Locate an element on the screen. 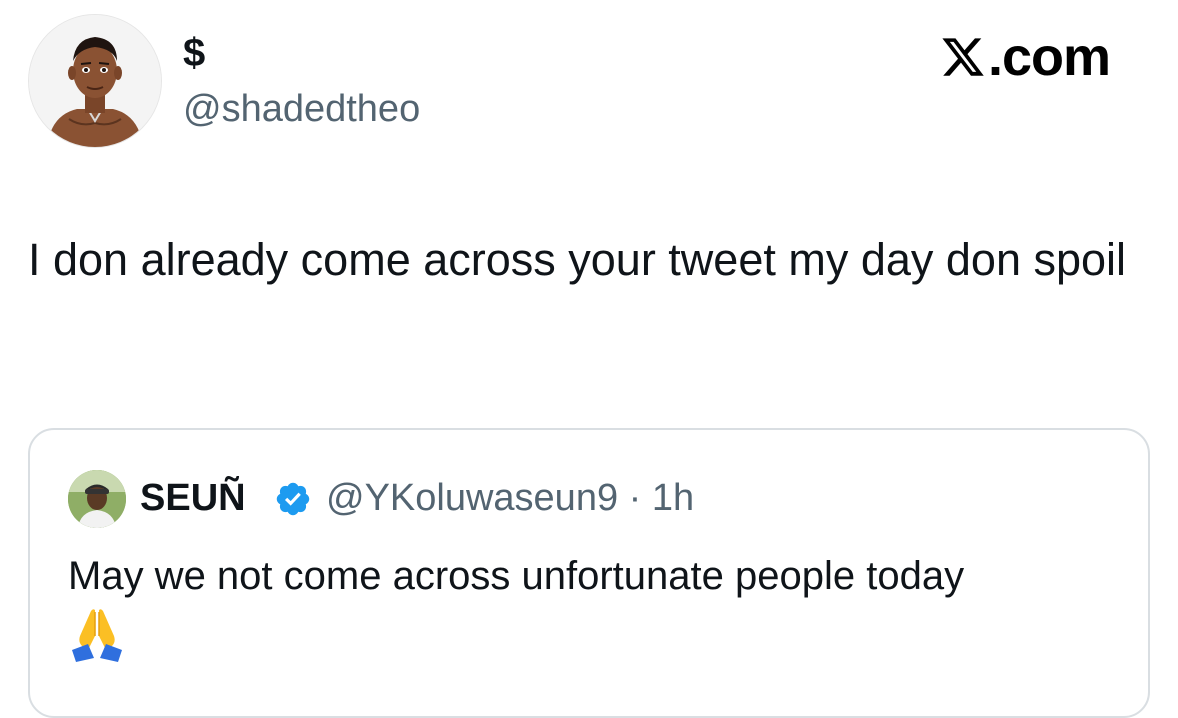  person-avatar-icon is located at coordinates (97, 499).